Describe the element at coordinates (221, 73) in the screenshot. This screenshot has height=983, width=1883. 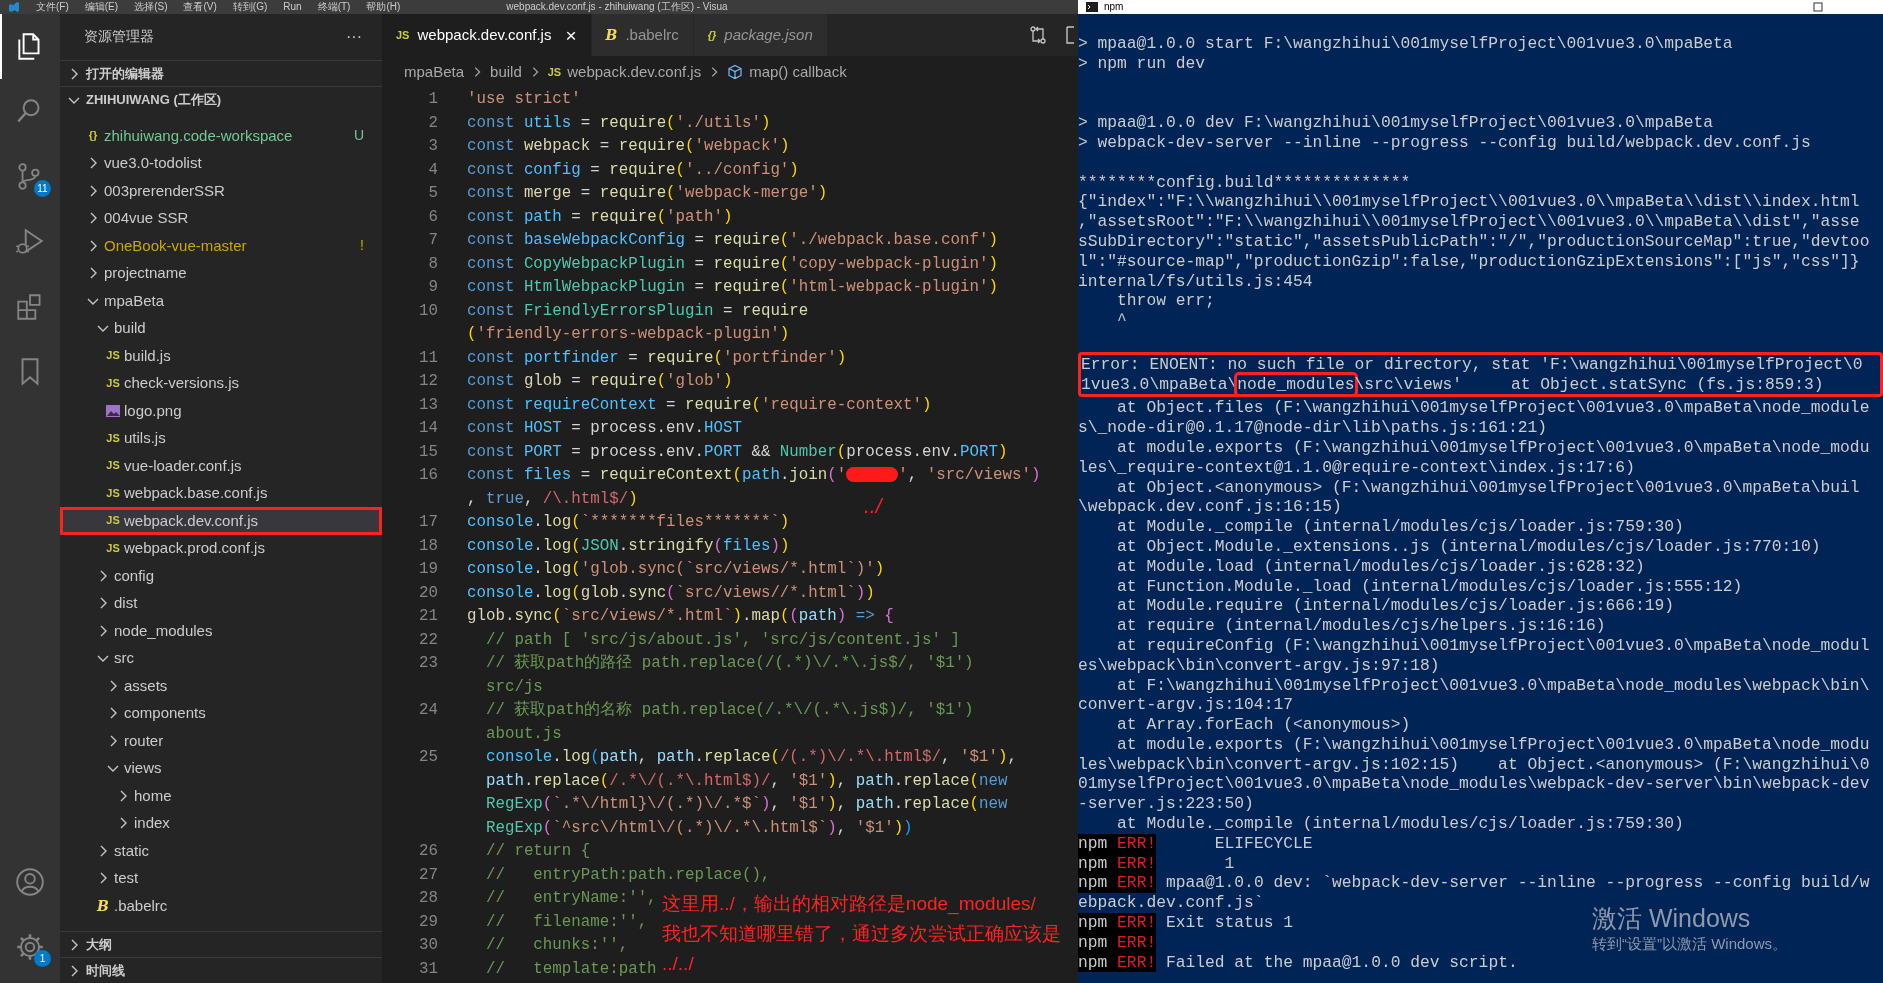
I see `section-header: 打开的编辑器` at that location.